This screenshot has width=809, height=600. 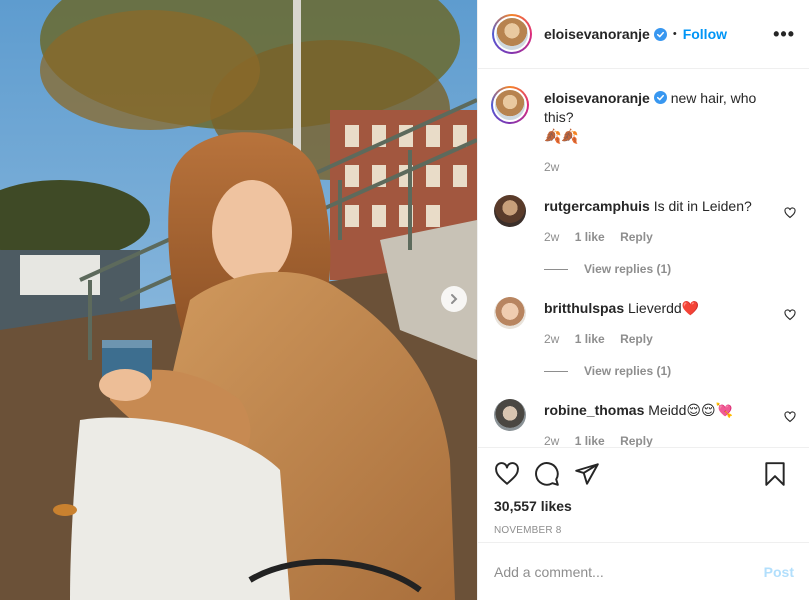 What do you see at coordinates (510, 105) in the screenshot?
I see `caption-avatar` at bounding box center [510, 105].